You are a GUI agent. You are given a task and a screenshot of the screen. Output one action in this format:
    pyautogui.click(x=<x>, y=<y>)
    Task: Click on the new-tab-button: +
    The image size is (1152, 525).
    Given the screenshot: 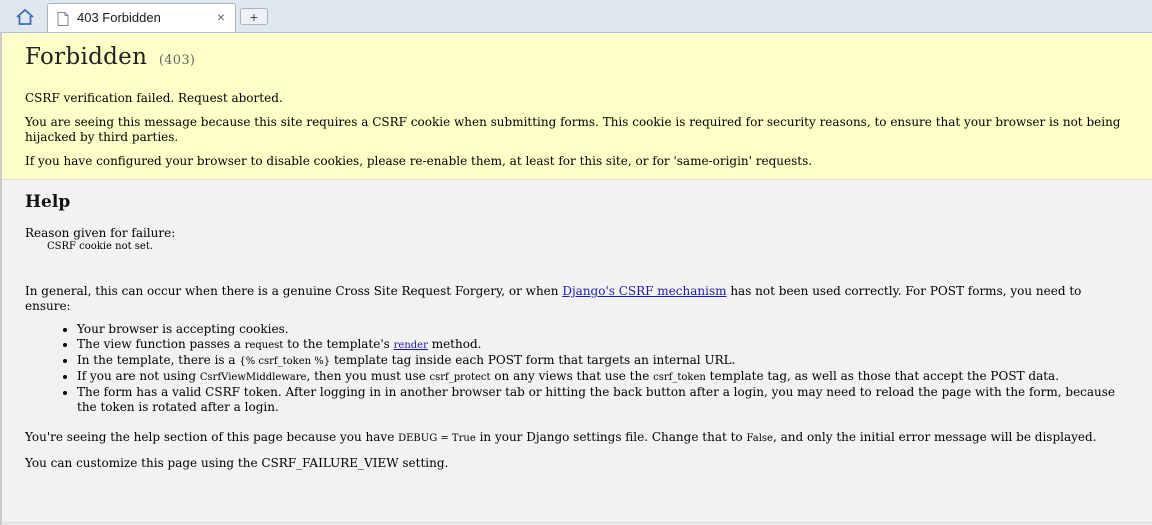 What is the action you would take?
    pyautogui.click(x=254, y=16)
    